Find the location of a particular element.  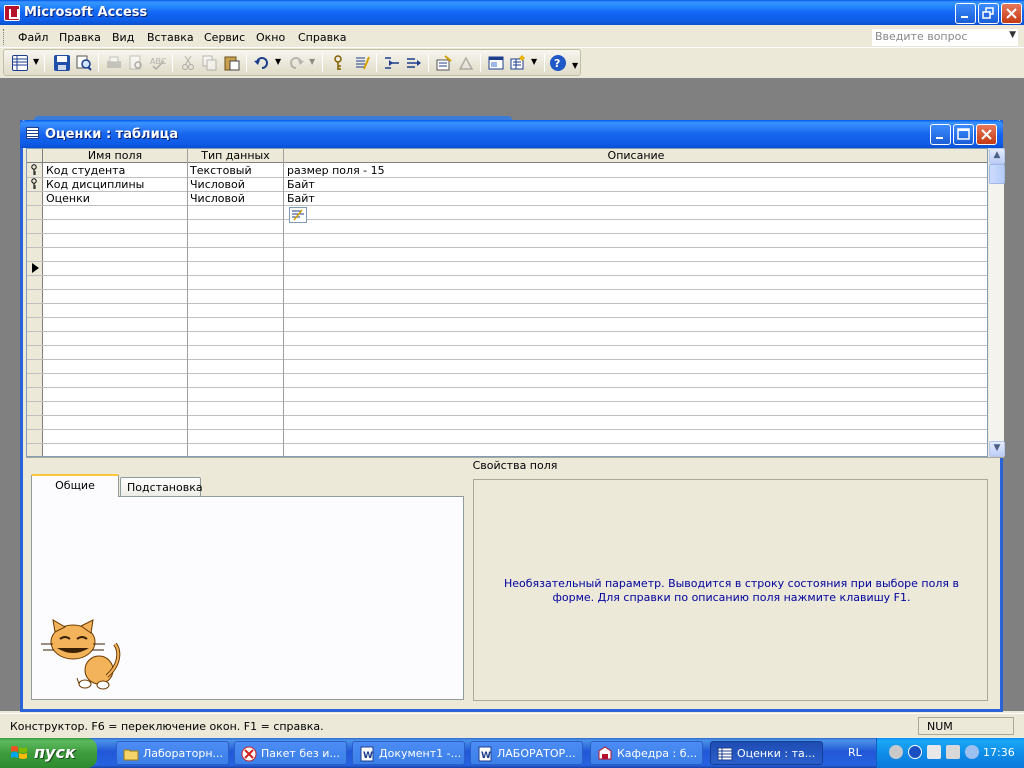

menu-tools: Сервис is located at coordinates (224, 37).